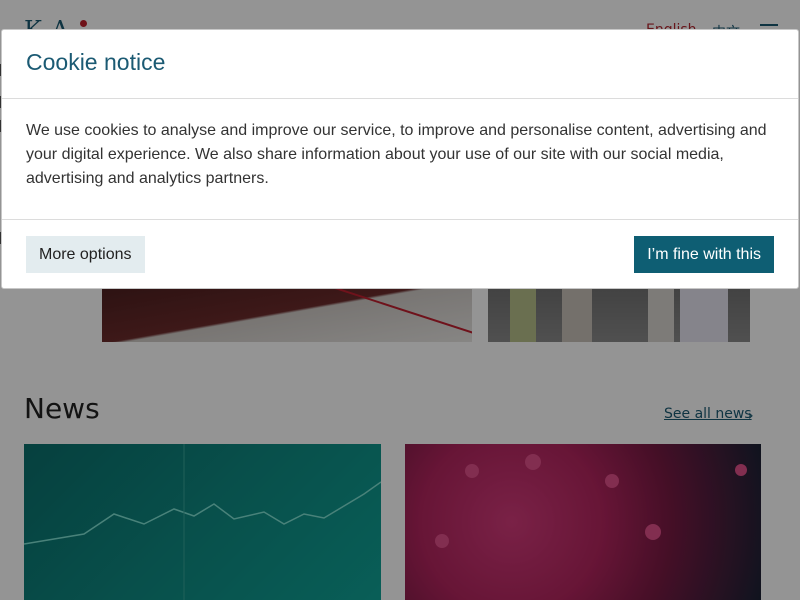 The width and height of the screenshot is (800, 600). What do you see at coordinates (704, 254) in the screenshot?
I see `accept-cookies-button: I’m fine with this` at bounding box center [704, 254].